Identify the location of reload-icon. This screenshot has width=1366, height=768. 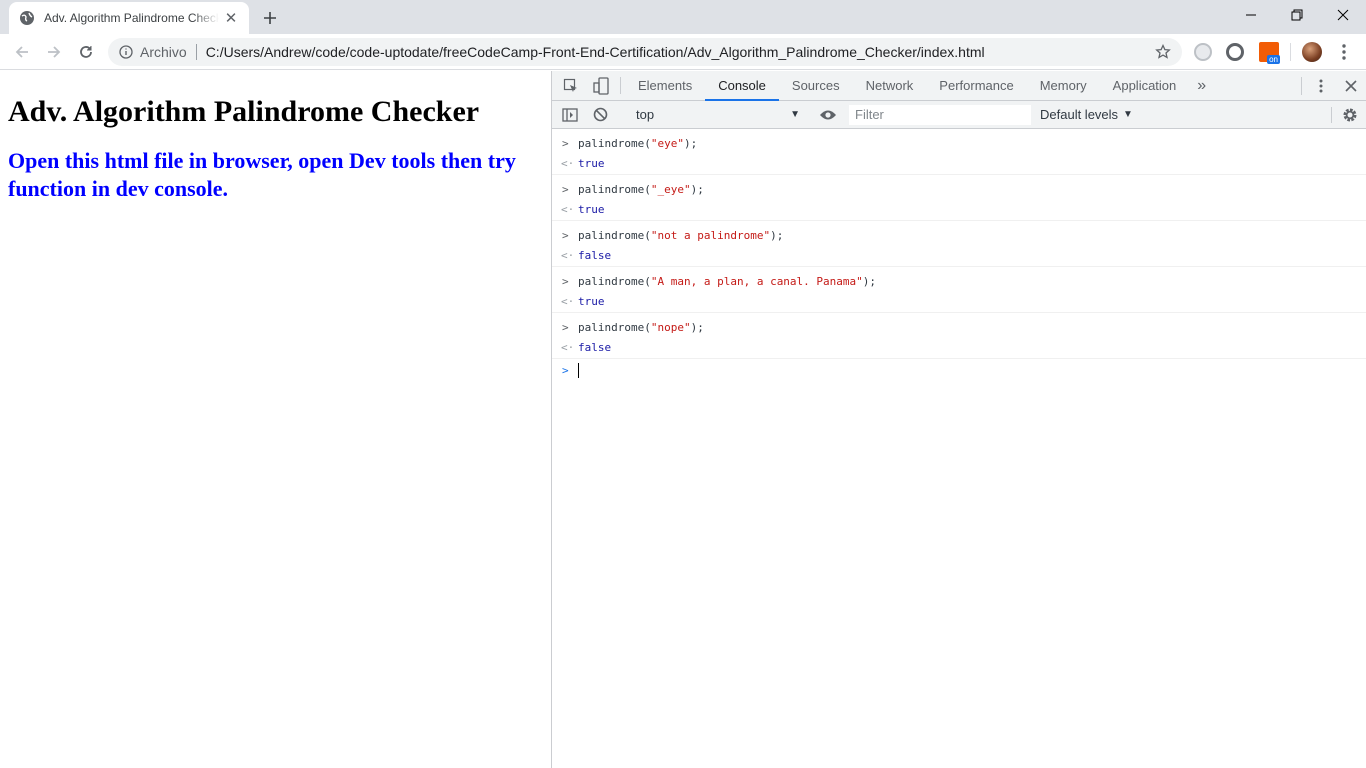
(86, 52).